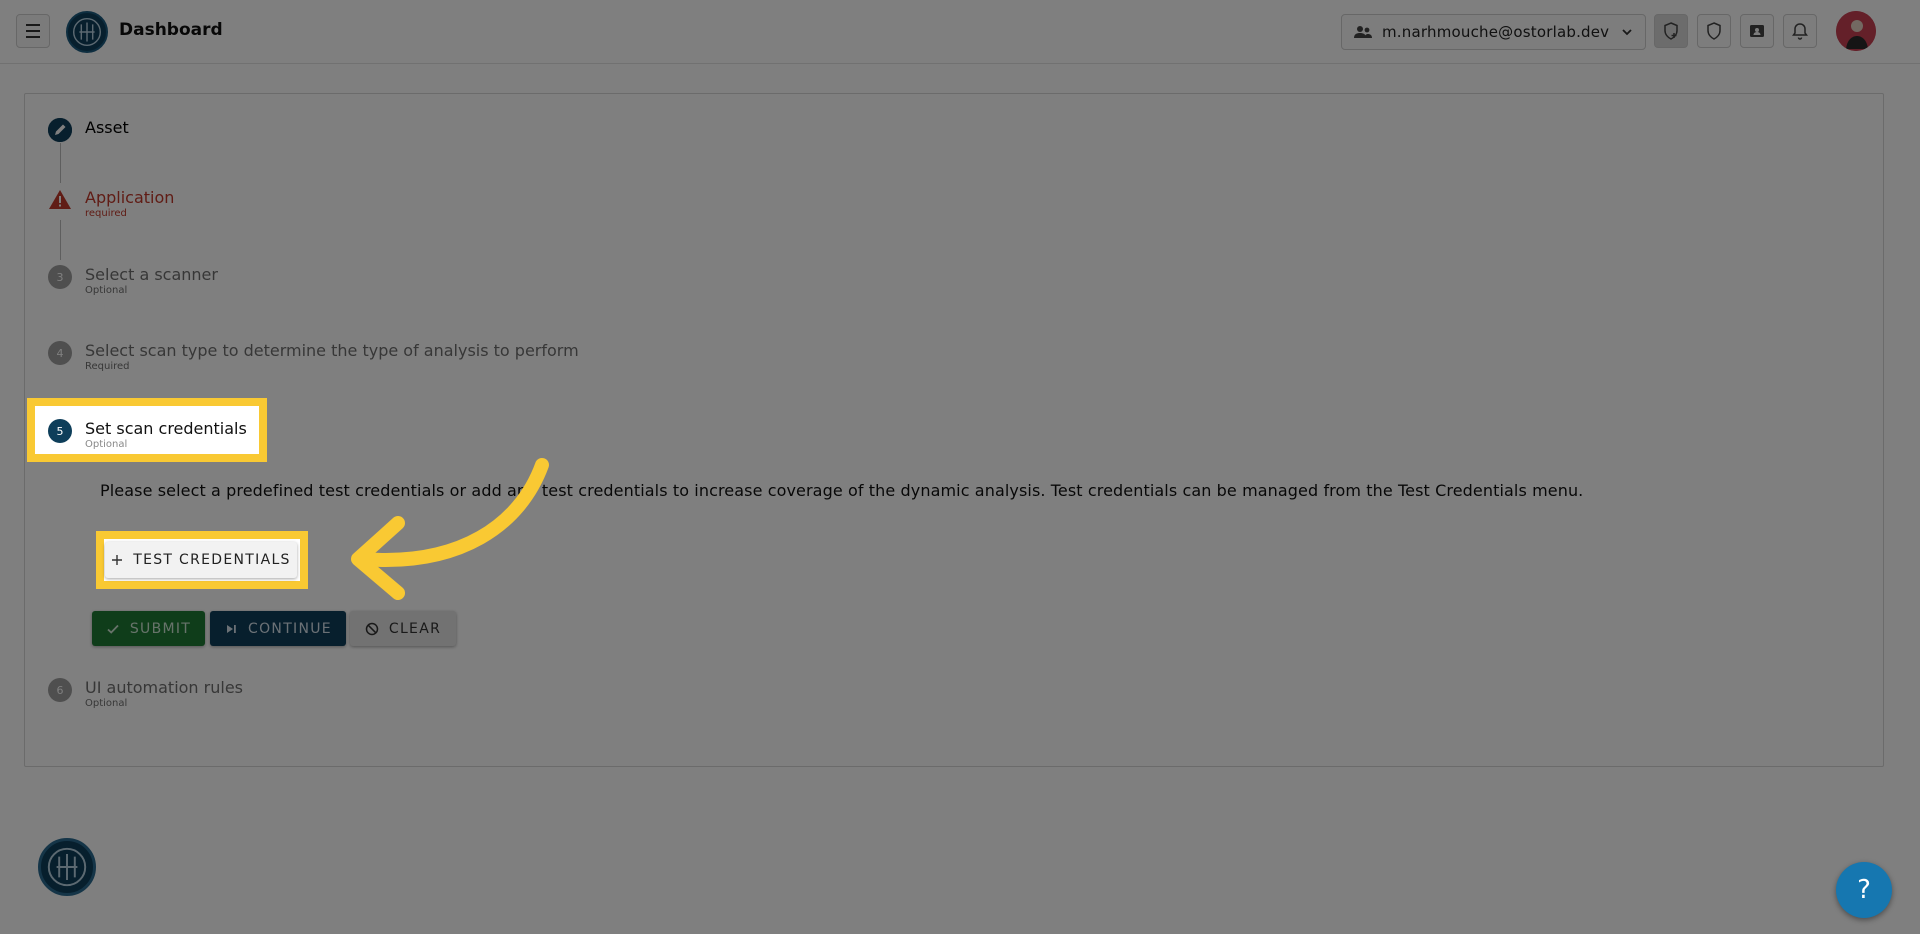  What do you see at coordinates (130, 197) in the screenshot?
I see `step-label: Application` at bounding box center [130, 197].